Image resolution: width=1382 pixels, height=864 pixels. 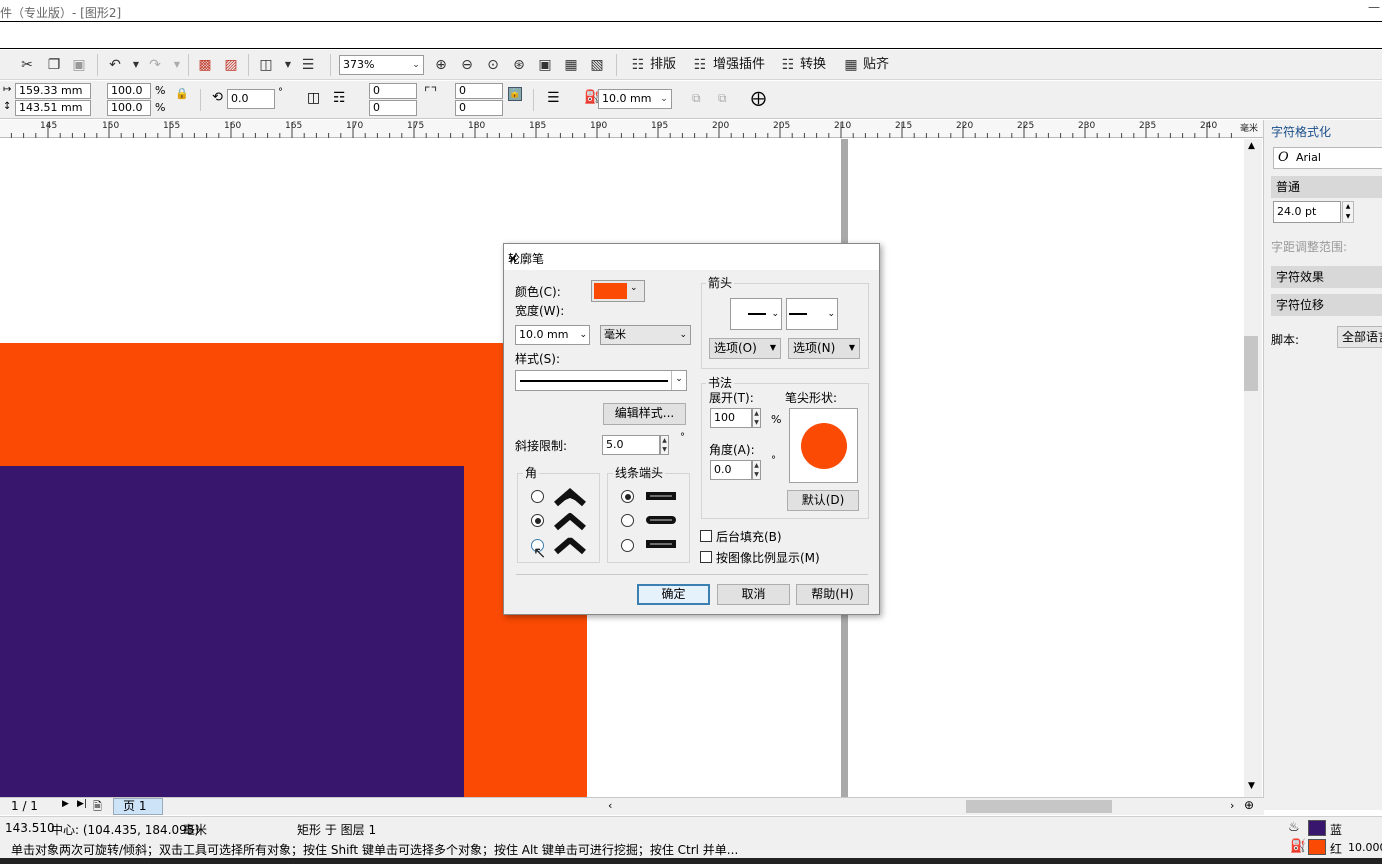 I want to click on lock-corners-icon: 🔒, so click(x=515, y=94).